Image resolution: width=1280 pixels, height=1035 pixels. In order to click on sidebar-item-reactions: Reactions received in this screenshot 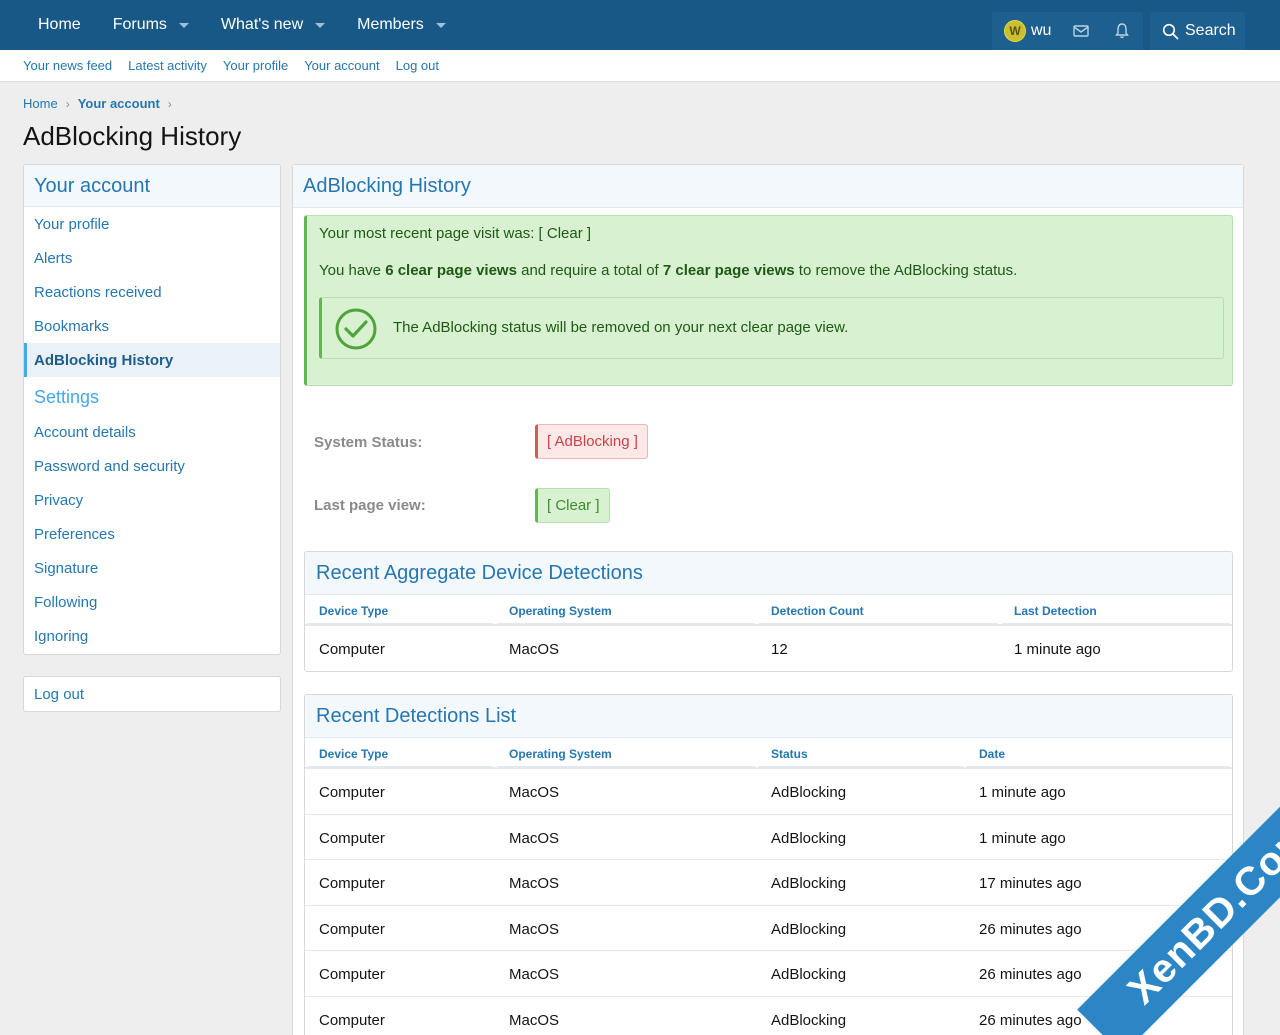, I will do `click(152, 292)`.